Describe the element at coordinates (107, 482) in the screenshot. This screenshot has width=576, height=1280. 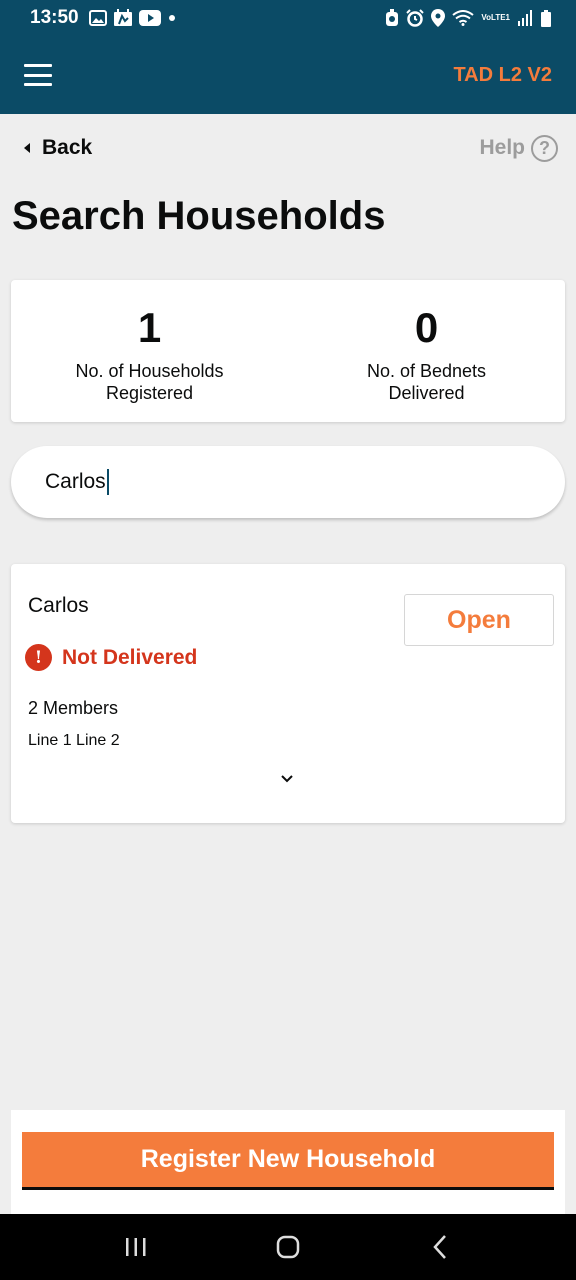
I see `text-caret` at that location.